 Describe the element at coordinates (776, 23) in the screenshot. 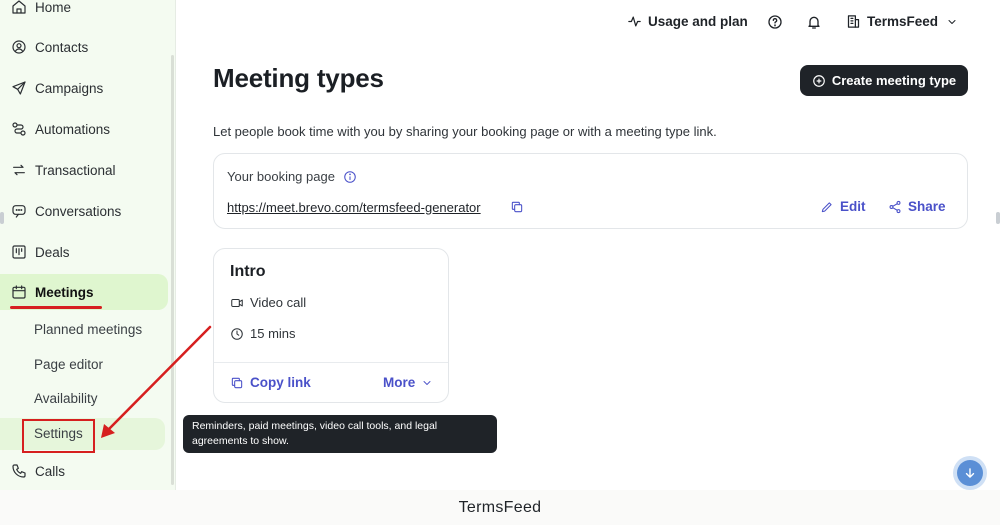

I see `help-icon` at that location.